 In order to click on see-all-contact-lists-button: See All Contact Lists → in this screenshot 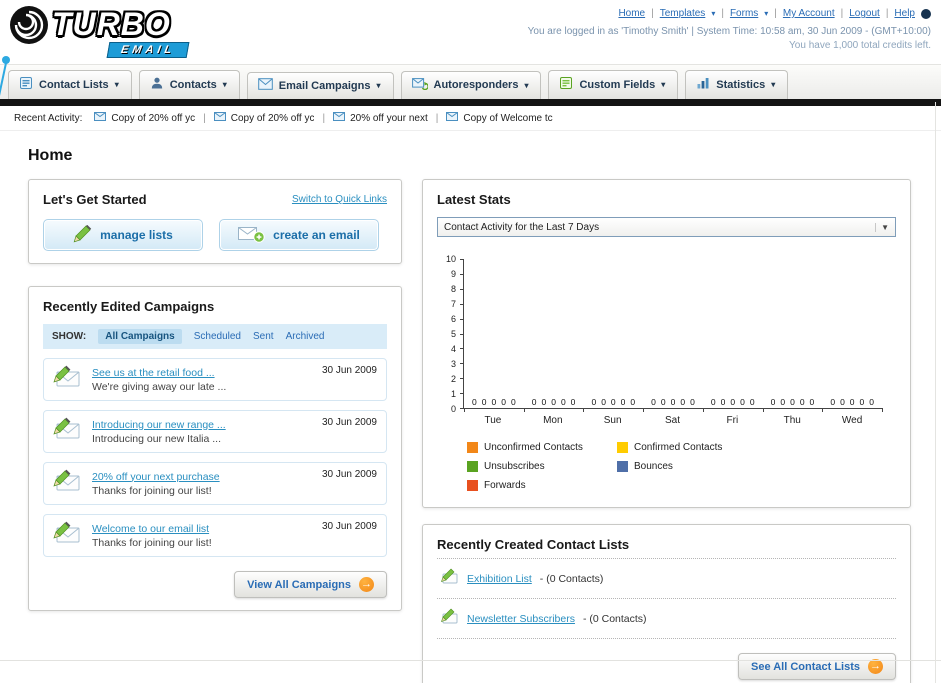, I will do `click(816, 666)`.